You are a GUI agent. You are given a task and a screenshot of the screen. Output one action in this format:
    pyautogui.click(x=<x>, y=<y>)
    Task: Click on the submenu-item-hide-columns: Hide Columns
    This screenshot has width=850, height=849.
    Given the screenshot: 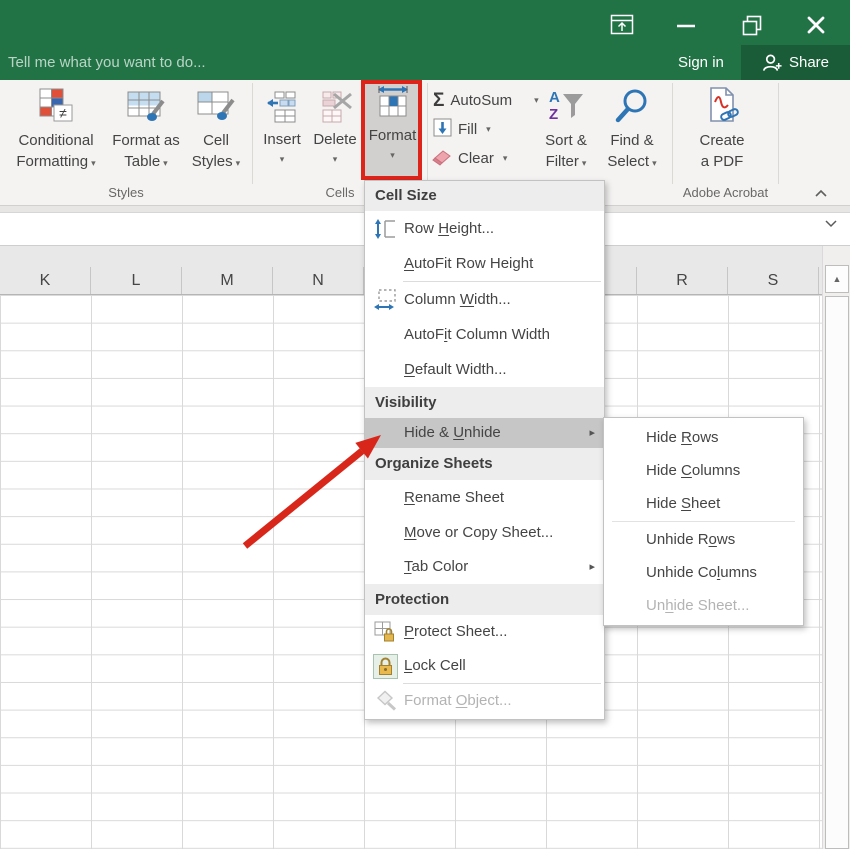 What is the action you would take?
    pyautogui.click(x=703, y=470)
    